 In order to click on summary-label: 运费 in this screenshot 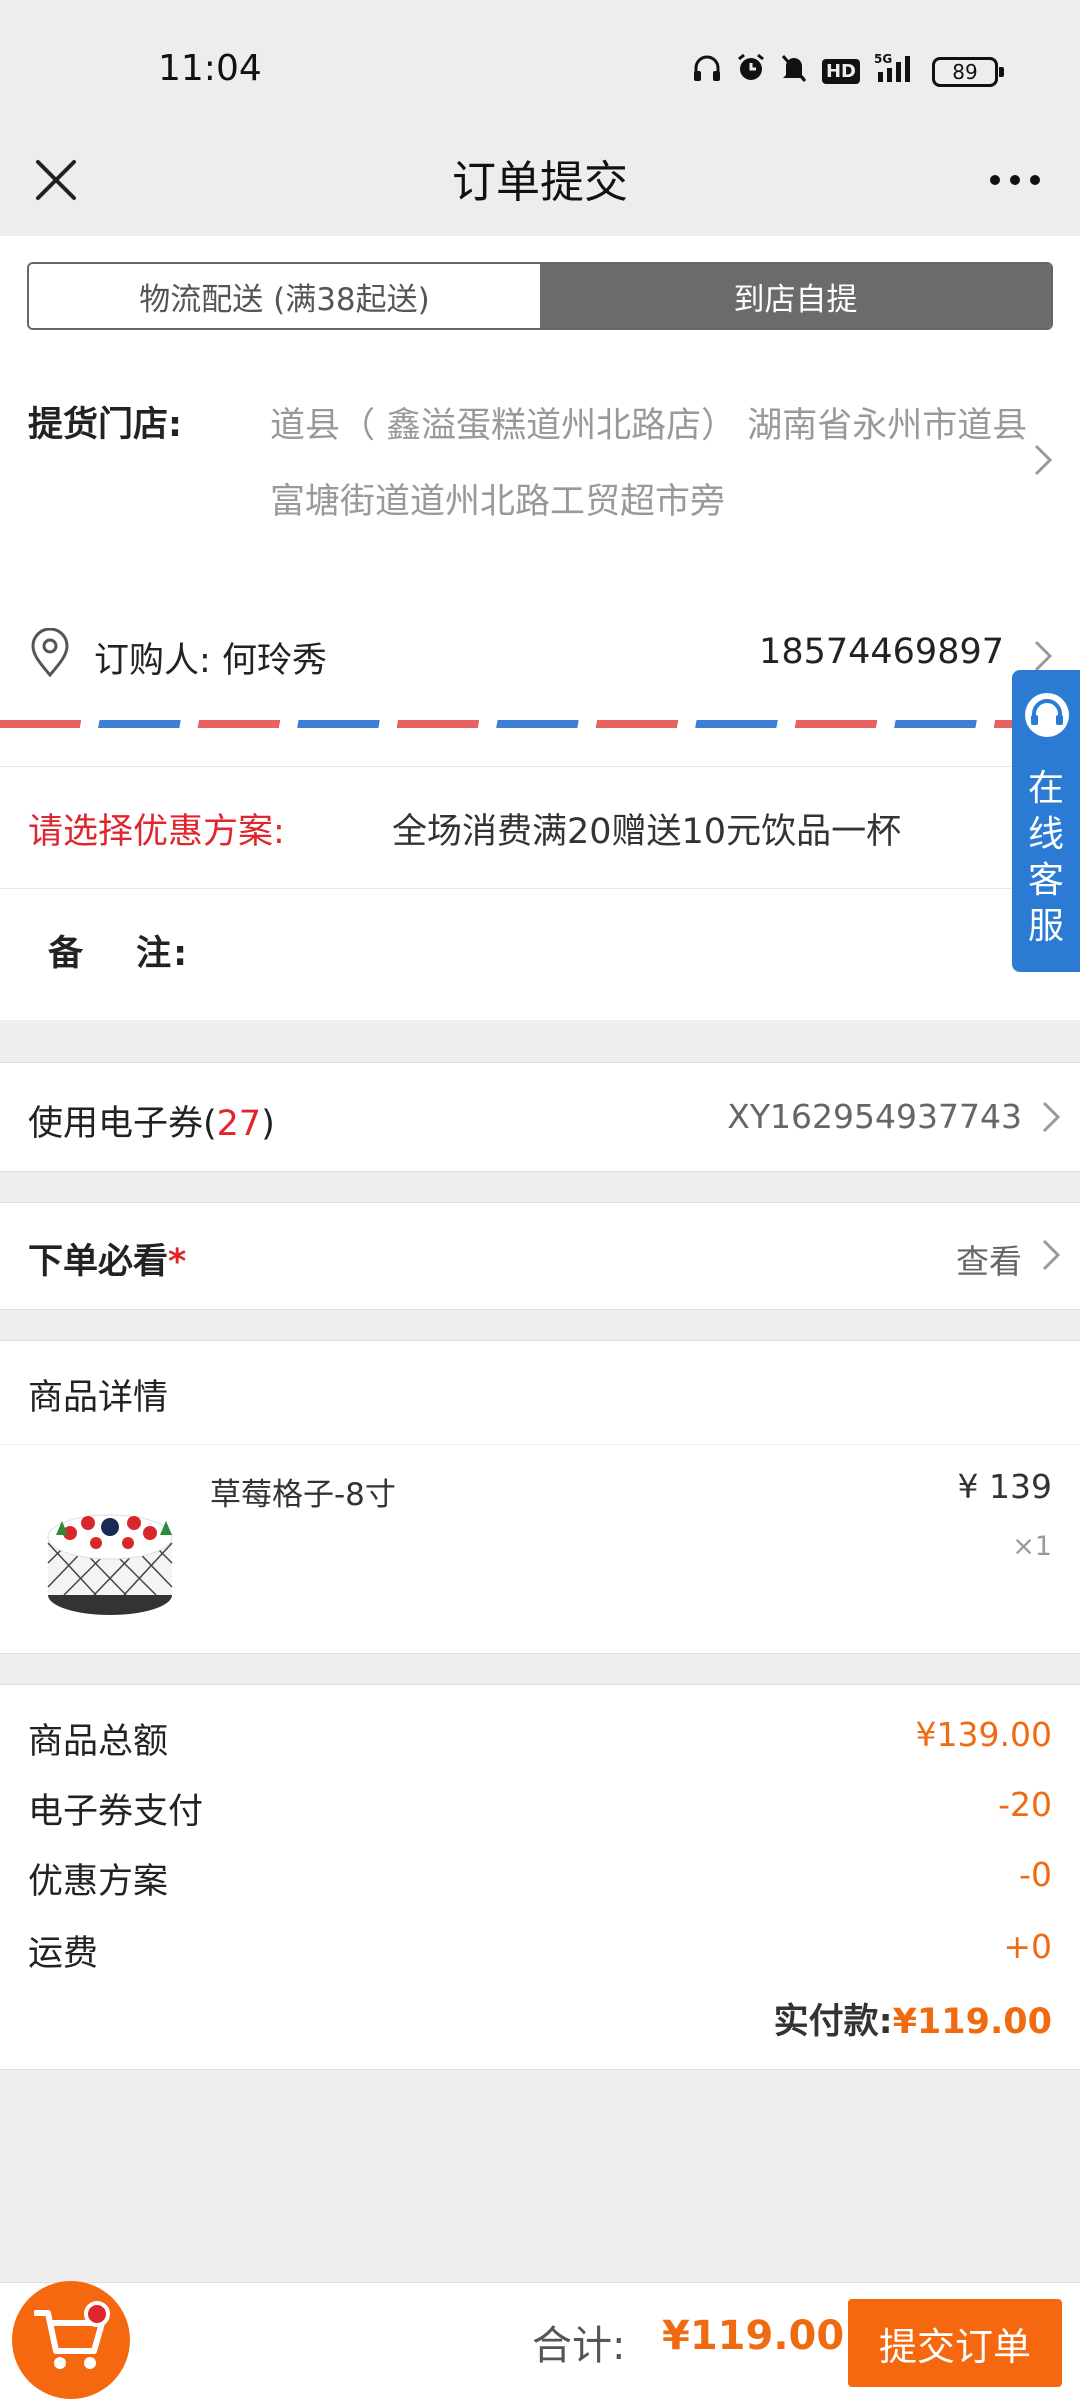, I will do `click(63, 1954)`.